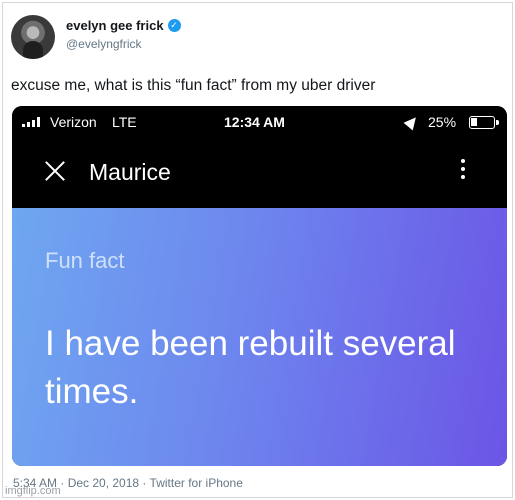 This screenshot has width=515, height=500. I want to click on phone-status-bar: Verizon LTE 12:34 AM 25%, so click(259, 122).